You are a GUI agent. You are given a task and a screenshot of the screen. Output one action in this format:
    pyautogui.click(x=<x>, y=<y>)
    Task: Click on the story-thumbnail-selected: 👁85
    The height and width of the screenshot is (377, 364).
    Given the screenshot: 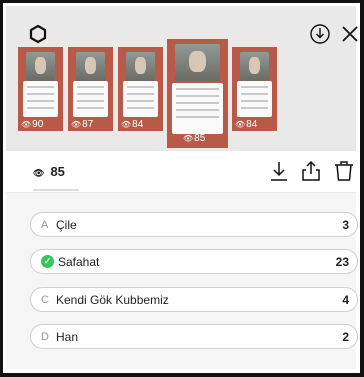 What is the action you would take?
    pyautogui.click(x=197, y=93)
    